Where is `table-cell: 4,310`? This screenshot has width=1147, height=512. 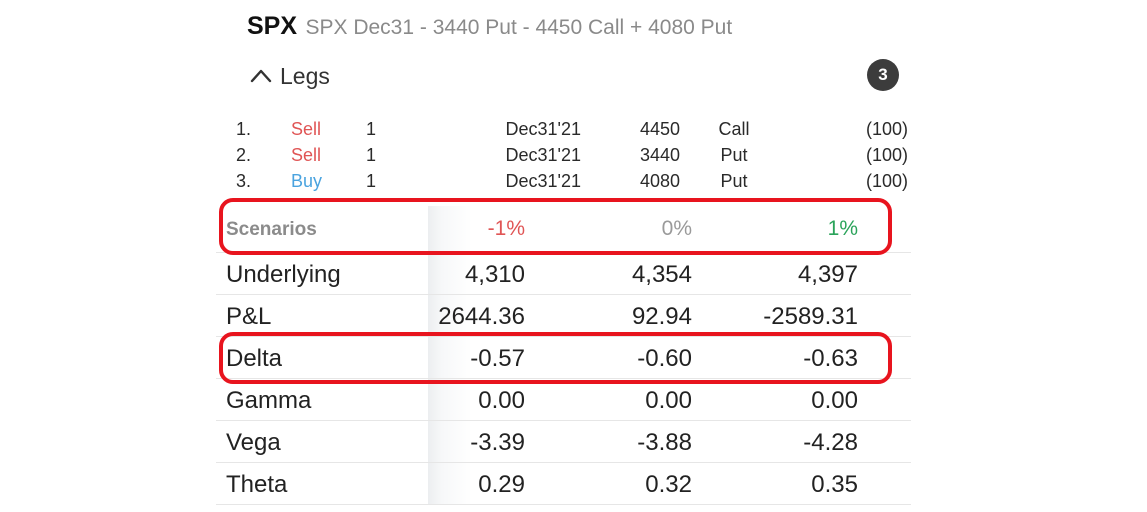 table-cell: 4,310 is located at coordinates (494, 274).